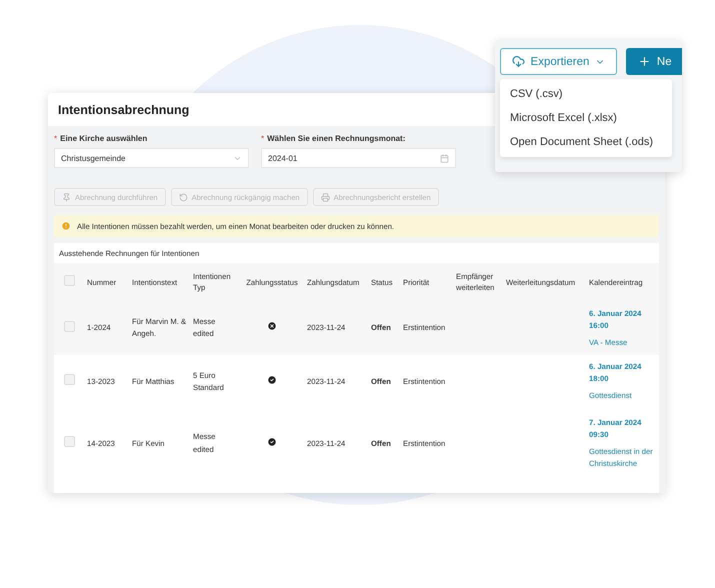 This screenshot has width=715, height=588. Describe the element at coordinates (518, 61) in the screenshot. I see `download-icon` at that location.